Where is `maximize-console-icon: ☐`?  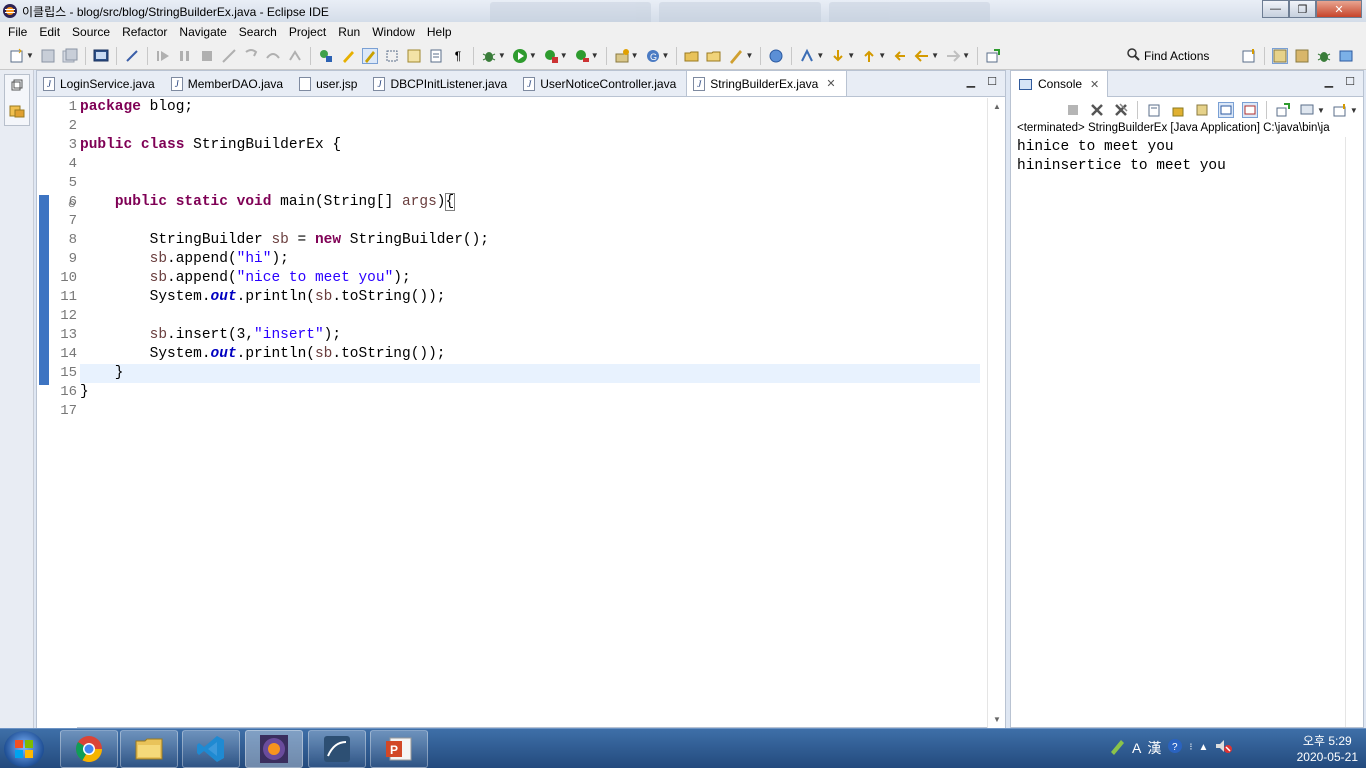
maximize-console-icon: ☐ is located at coordinates (1350, 81).